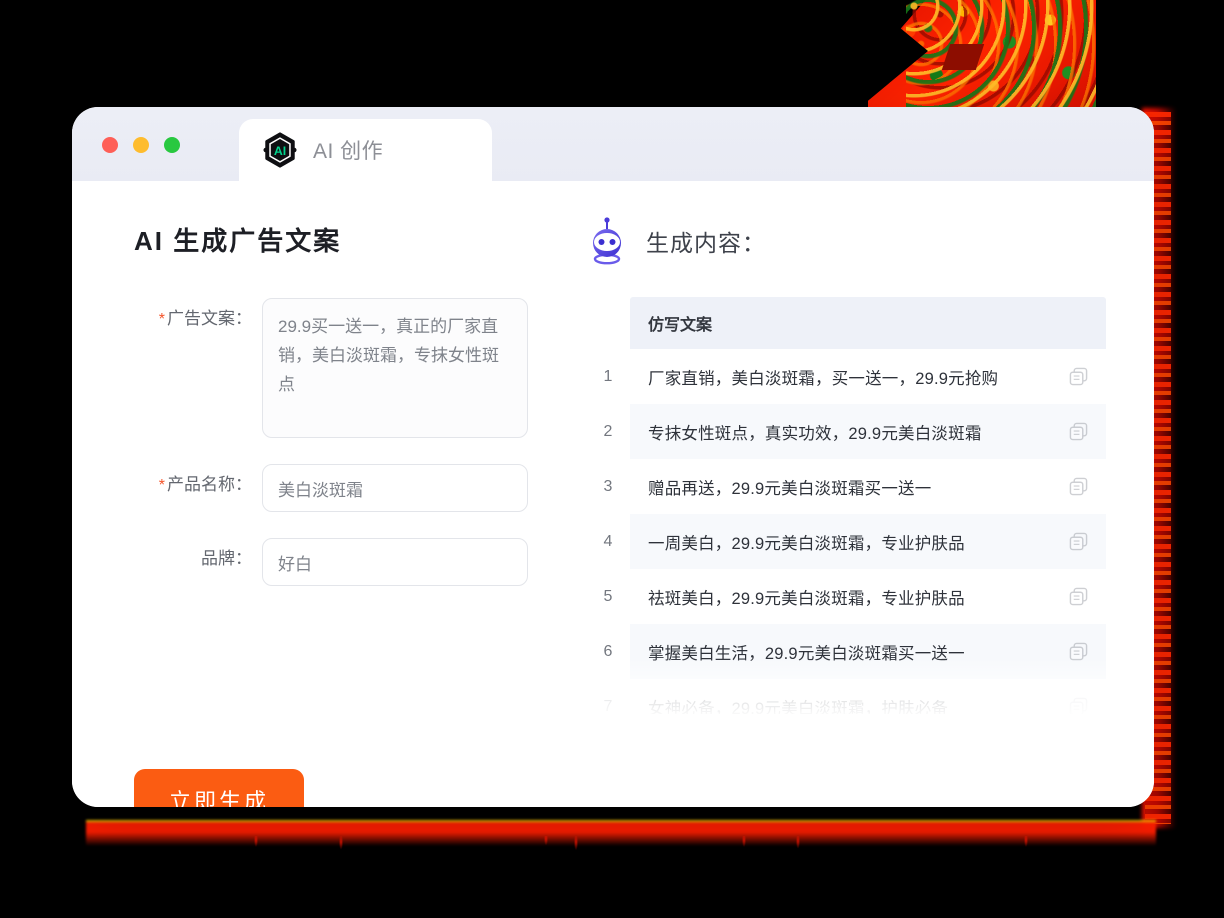  I want to click on title-bar: AI AI 创作, so click(613, 144).